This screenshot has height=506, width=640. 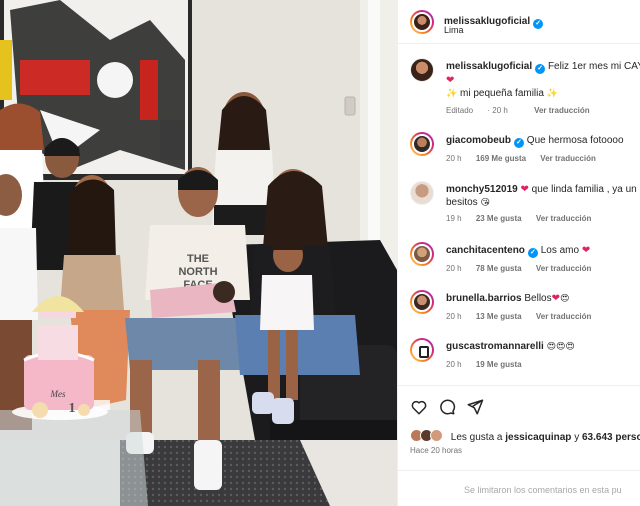 I want to click on comments-limited-notice: Se limitaron los comentarios en esta pu, so click(x=519, y=488).